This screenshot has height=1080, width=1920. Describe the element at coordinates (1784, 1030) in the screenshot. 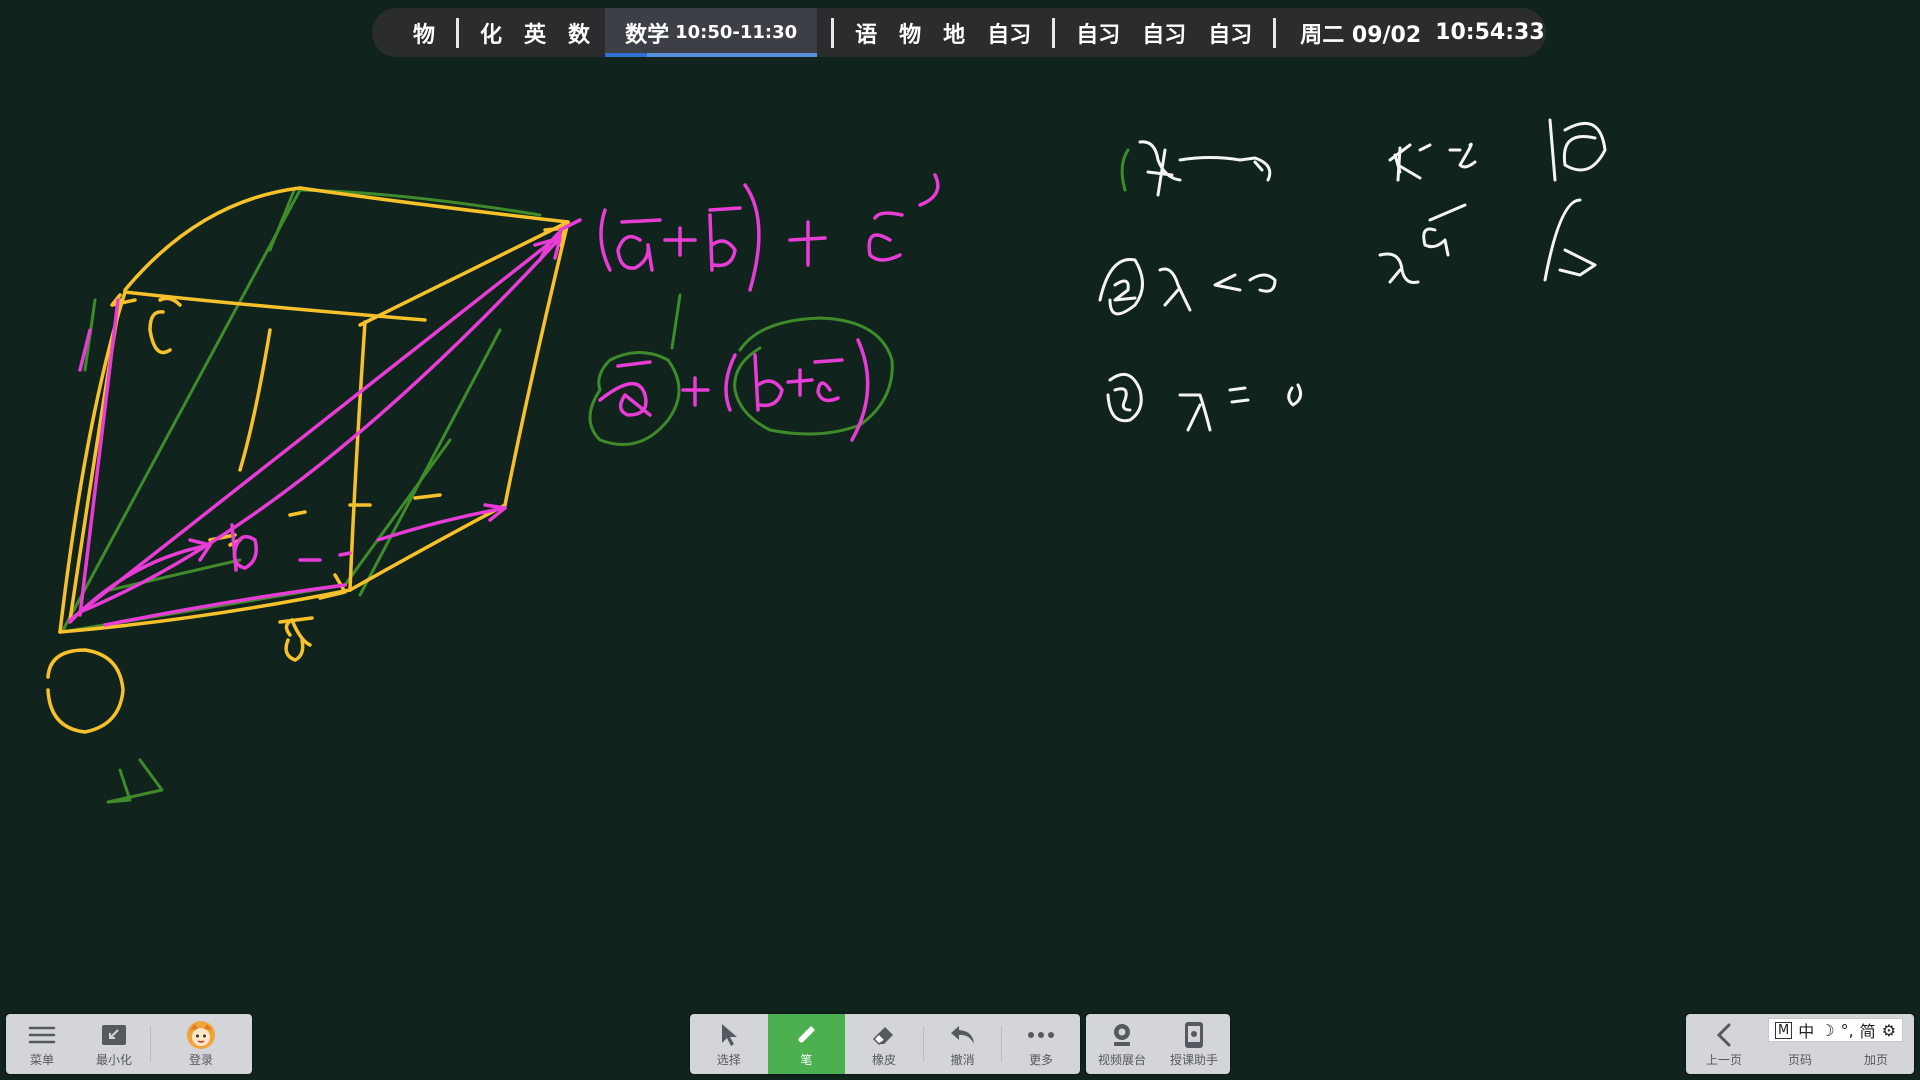

I see `ime-mode-indicator: M` at that location.